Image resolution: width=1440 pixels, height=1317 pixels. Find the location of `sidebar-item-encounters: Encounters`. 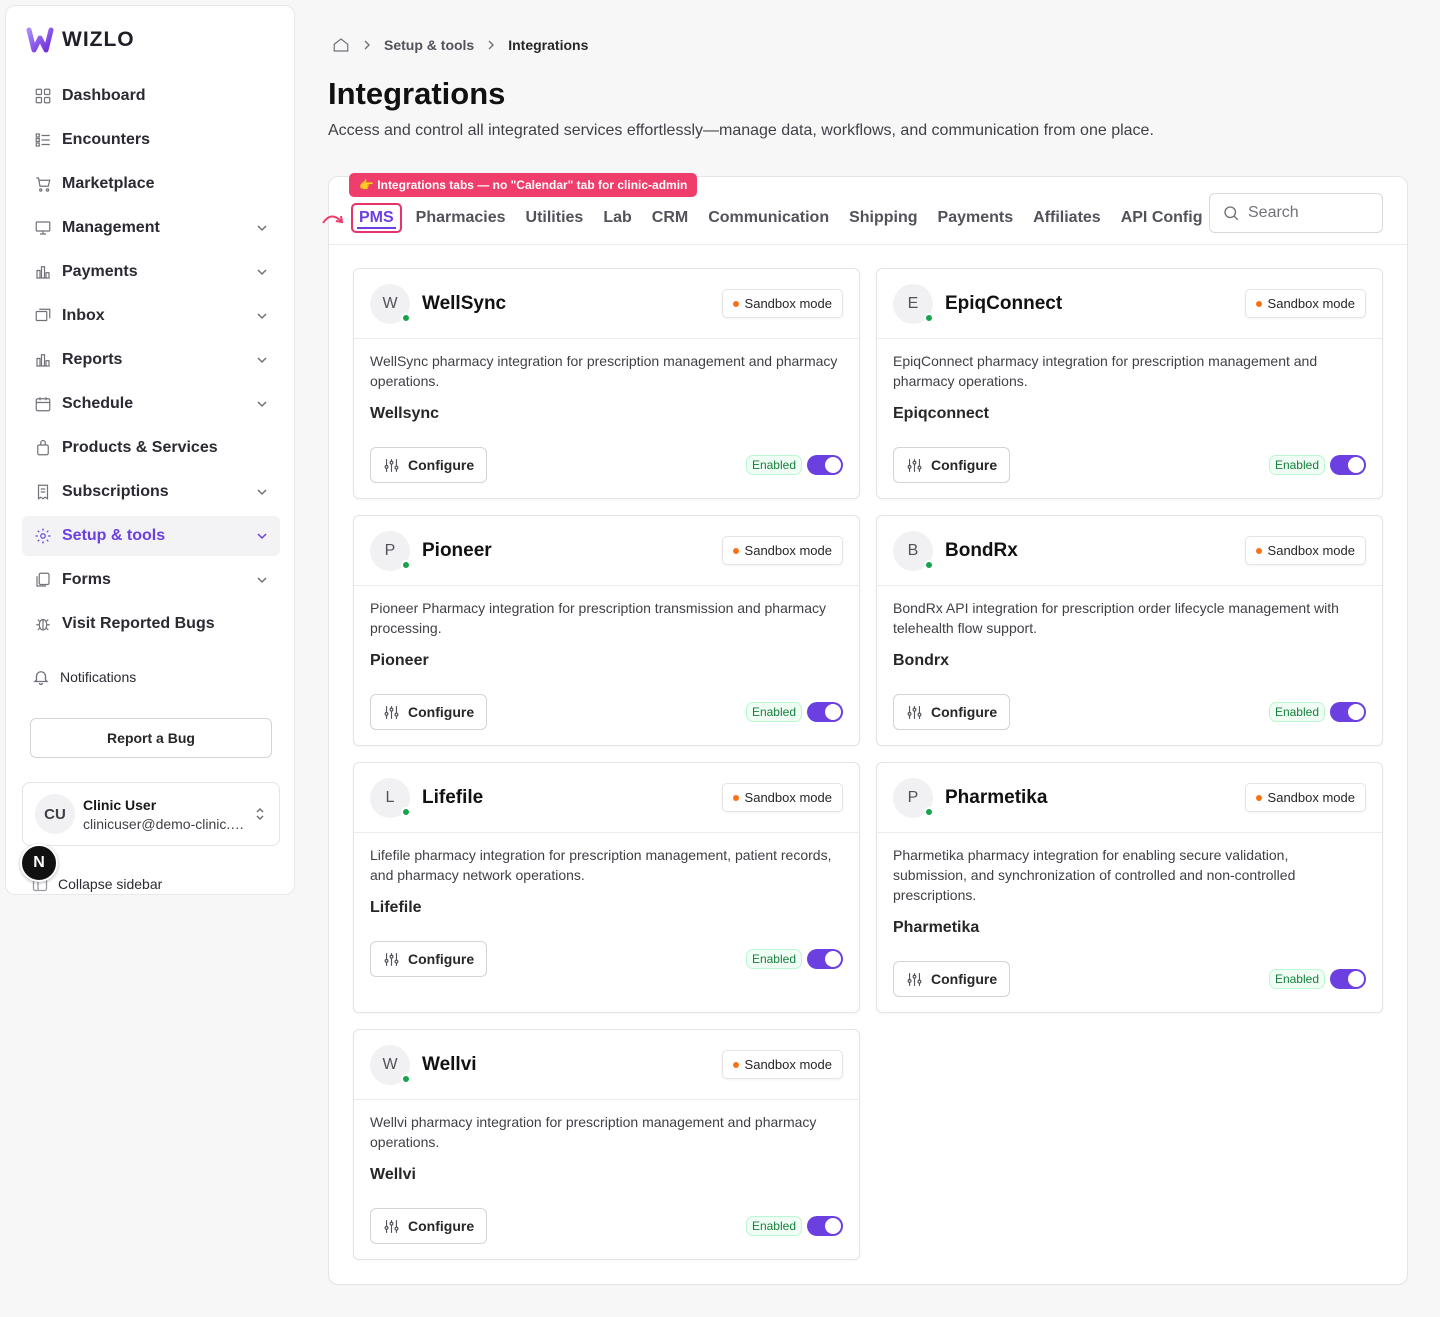

sidebar-item-encounters: Encounters is located at coordinates (151, 140).